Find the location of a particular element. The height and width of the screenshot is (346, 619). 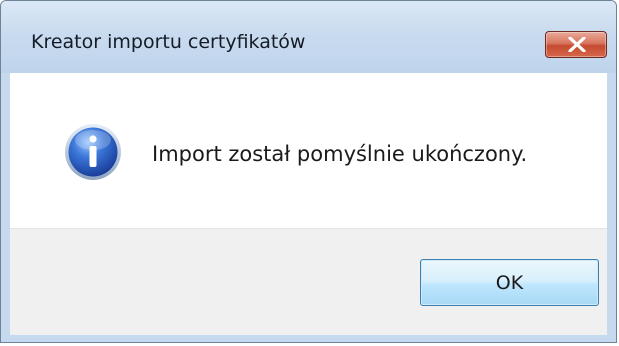

message-text: Import został pomyślnie ukończony. is located at coordinates (340, 154).